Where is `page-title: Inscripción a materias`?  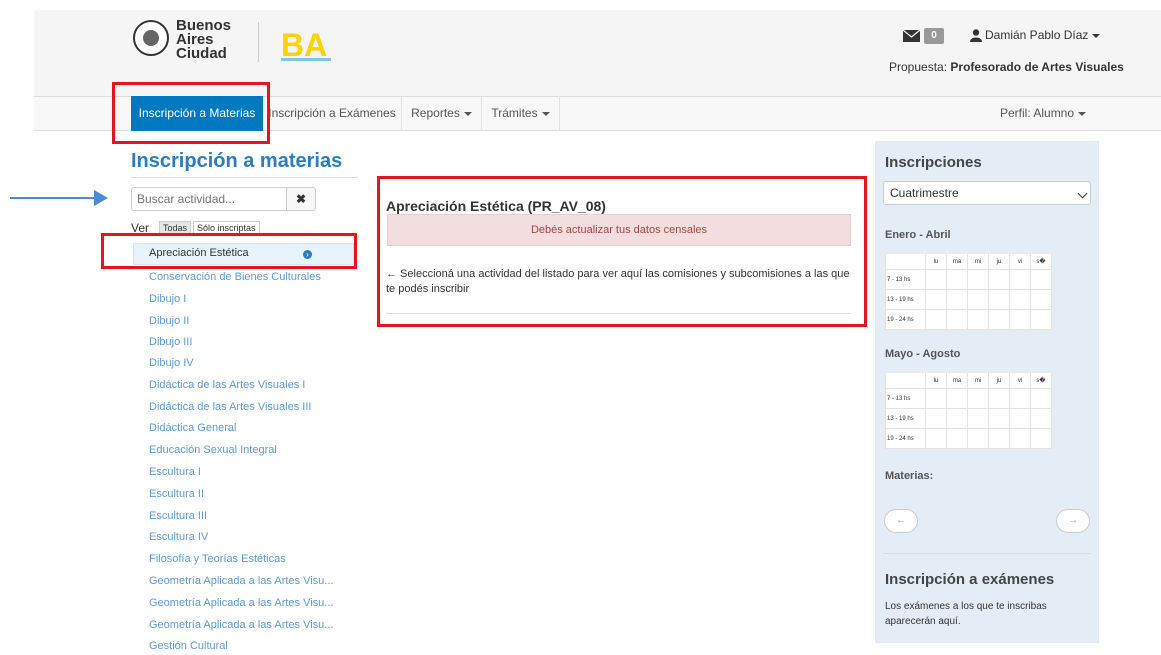 page-title: Inscripción a materias is located at coordinates (237, 161).